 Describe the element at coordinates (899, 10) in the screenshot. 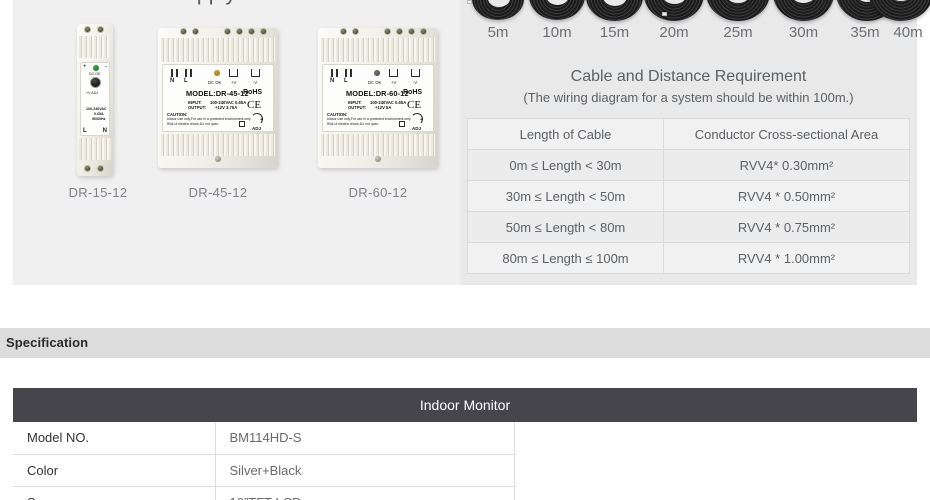

I see `cable-coil-40m` at that location.